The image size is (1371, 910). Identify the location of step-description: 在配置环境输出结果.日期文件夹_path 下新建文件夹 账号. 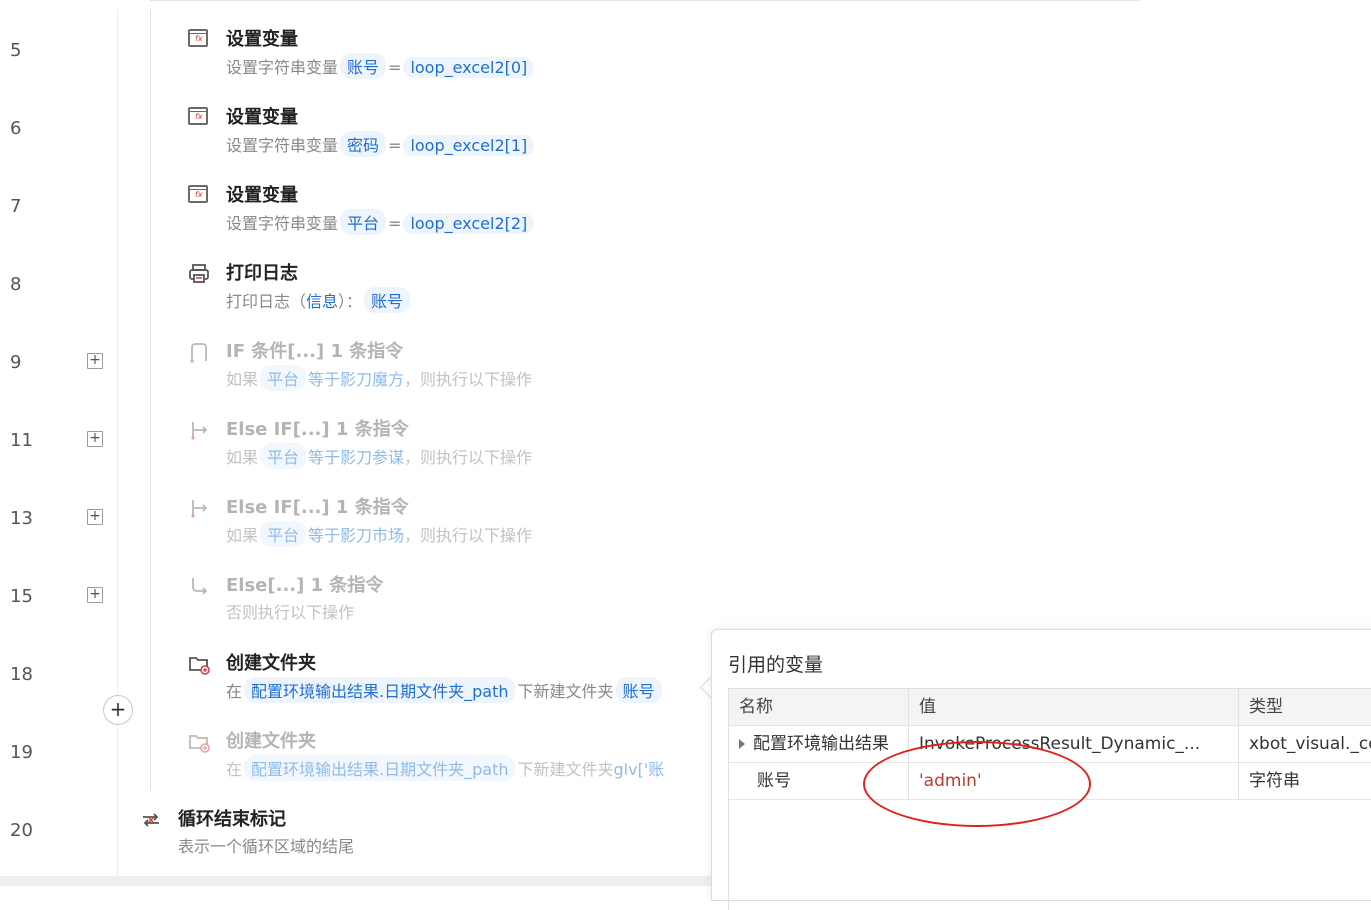
(445, 690).